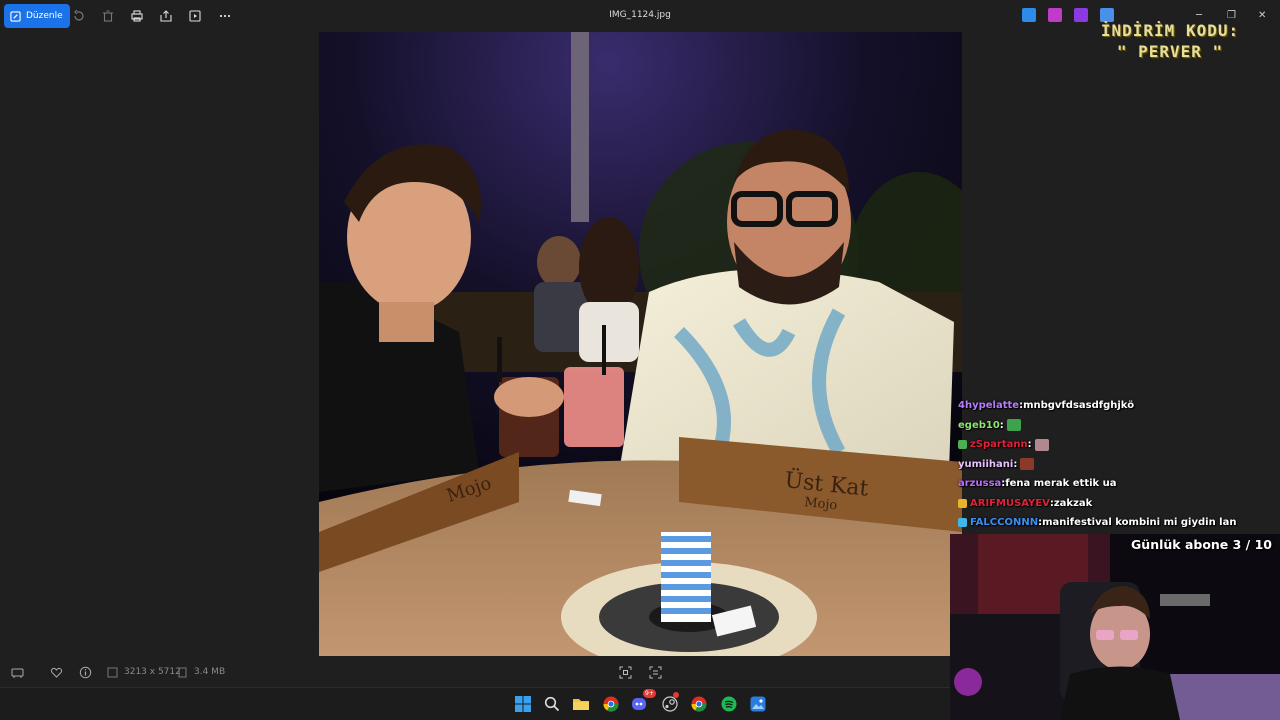  I want to click on tile-stack, so click(686, 577).